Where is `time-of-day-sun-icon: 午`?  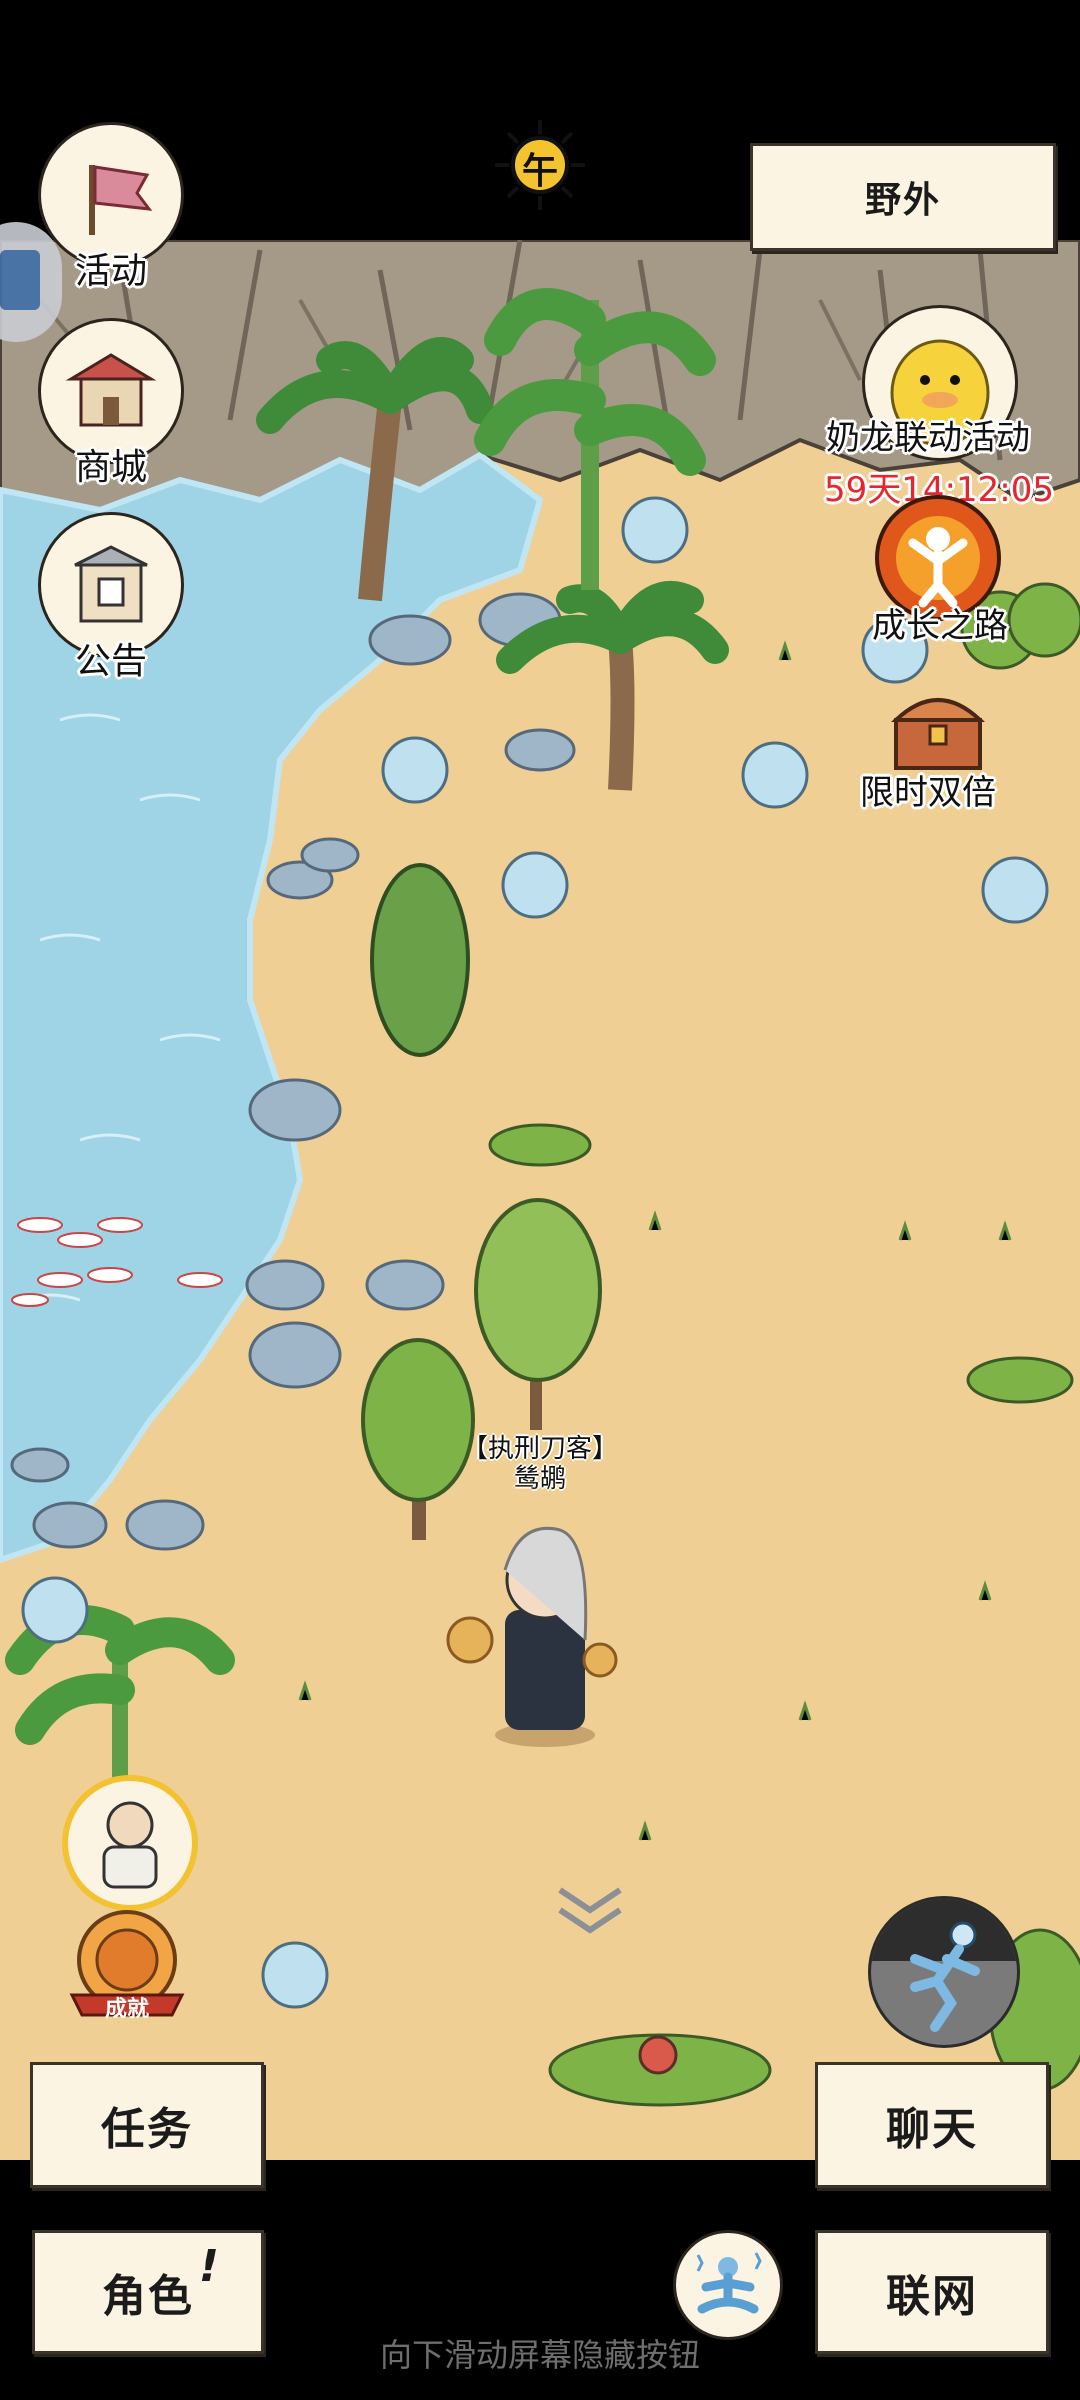 time-of-day-sun-icon: 午 is located at coordinates (540, 165).